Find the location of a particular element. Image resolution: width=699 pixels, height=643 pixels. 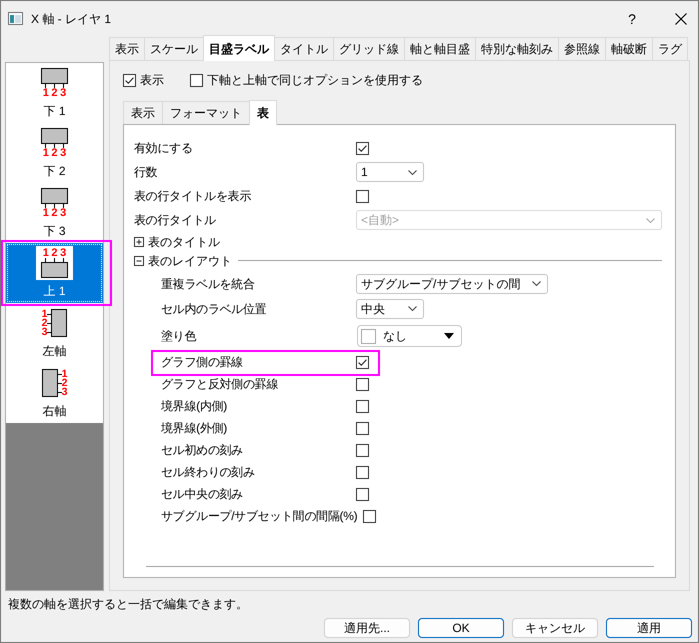

tab: ラグ is located at coordinates (670, 48).